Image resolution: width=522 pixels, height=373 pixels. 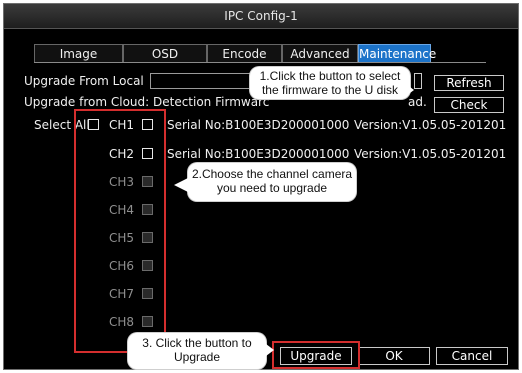 I want to click on annotation-step3-line2: Upgrade, so click(x=197, y=357).